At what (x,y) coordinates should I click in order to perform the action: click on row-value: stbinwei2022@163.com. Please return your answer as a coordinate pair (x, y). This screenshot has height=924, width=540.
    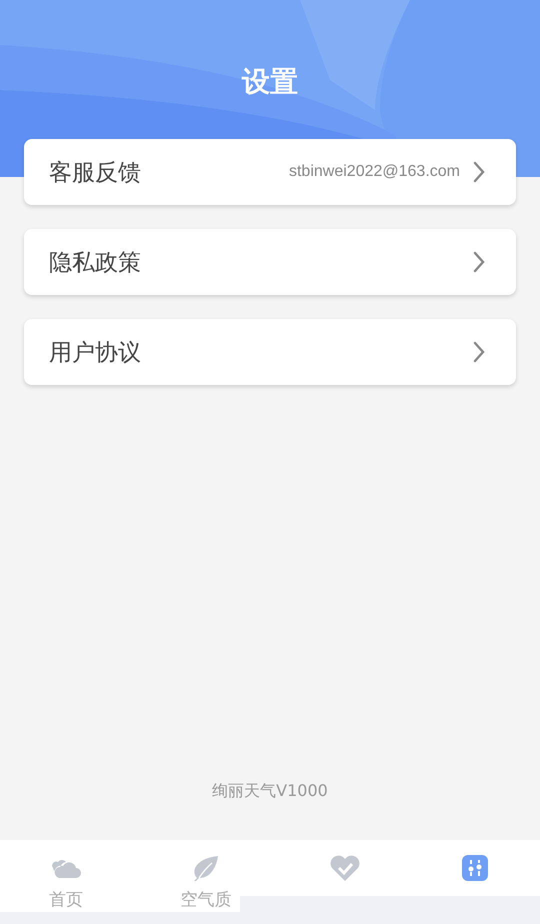
    Looking at the image, I should click on (374, 172).